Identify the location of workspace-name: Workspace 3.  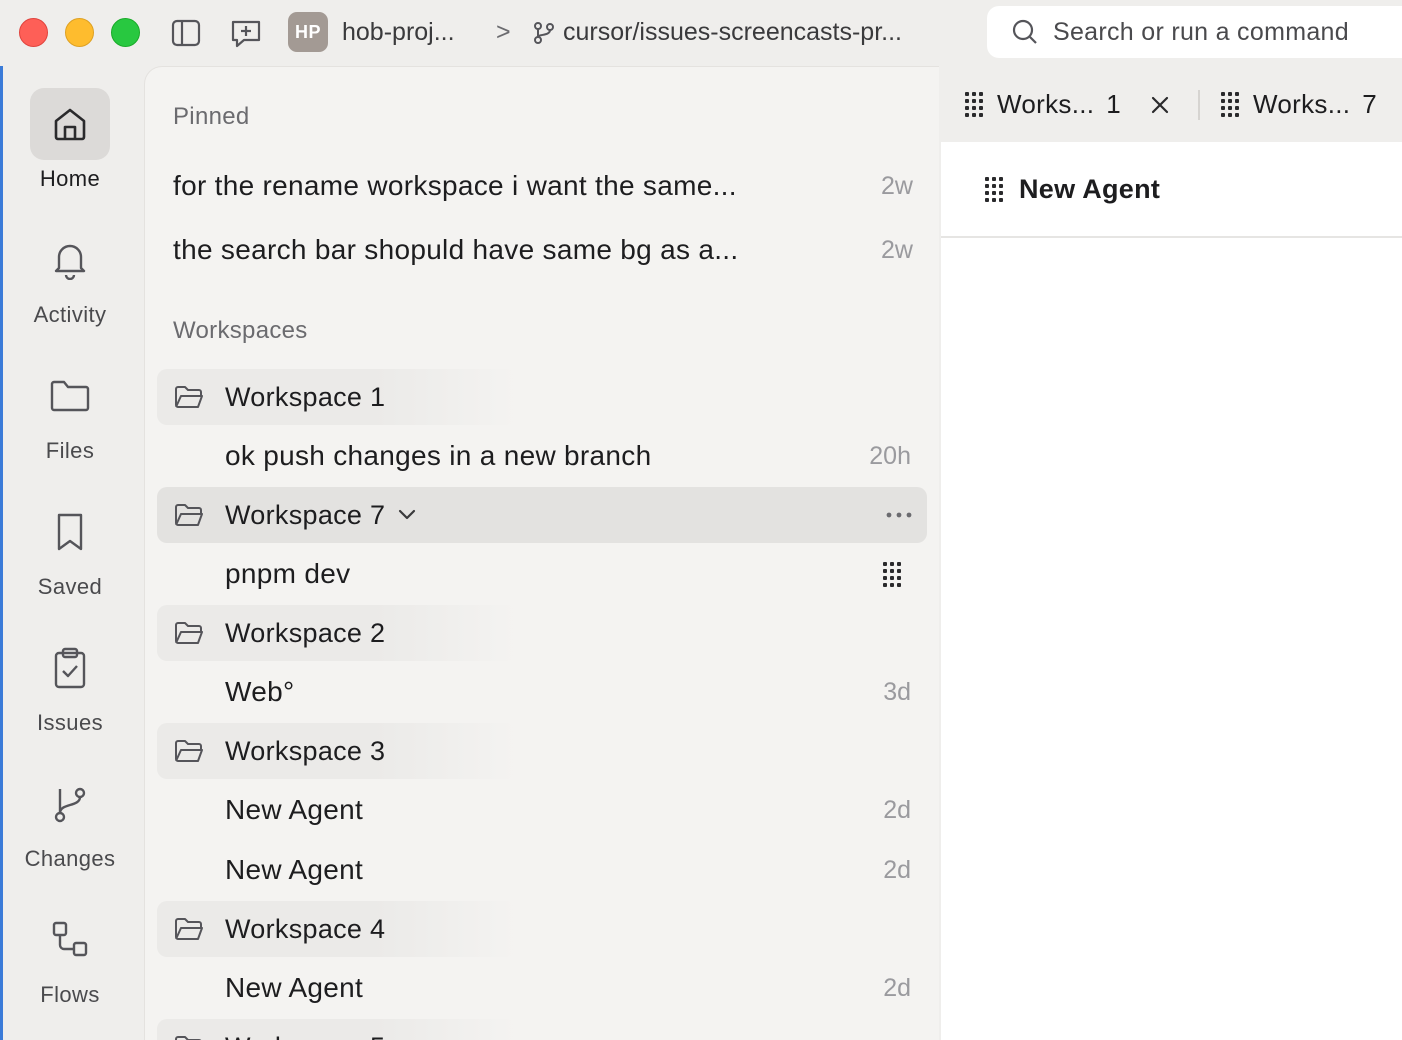
(305, 750).